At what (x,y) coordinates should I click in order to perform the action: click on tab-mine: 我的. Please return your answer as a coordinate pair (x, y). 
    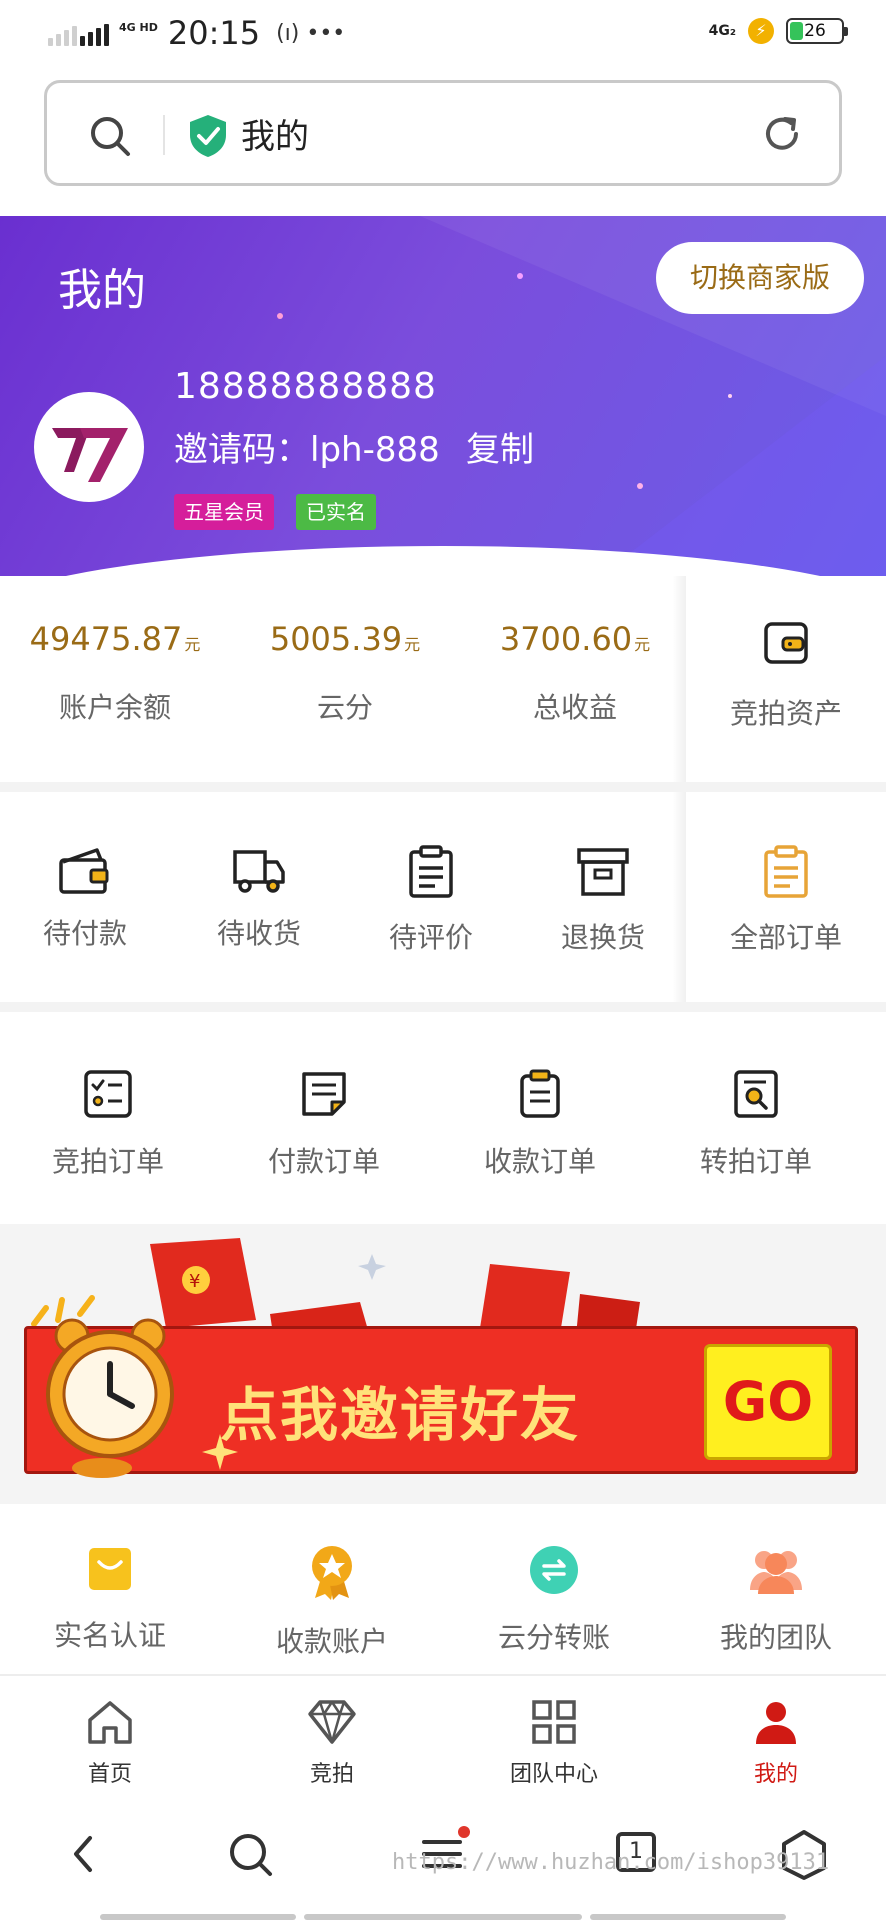
    Looking at the image, I should click on (776, 1743).